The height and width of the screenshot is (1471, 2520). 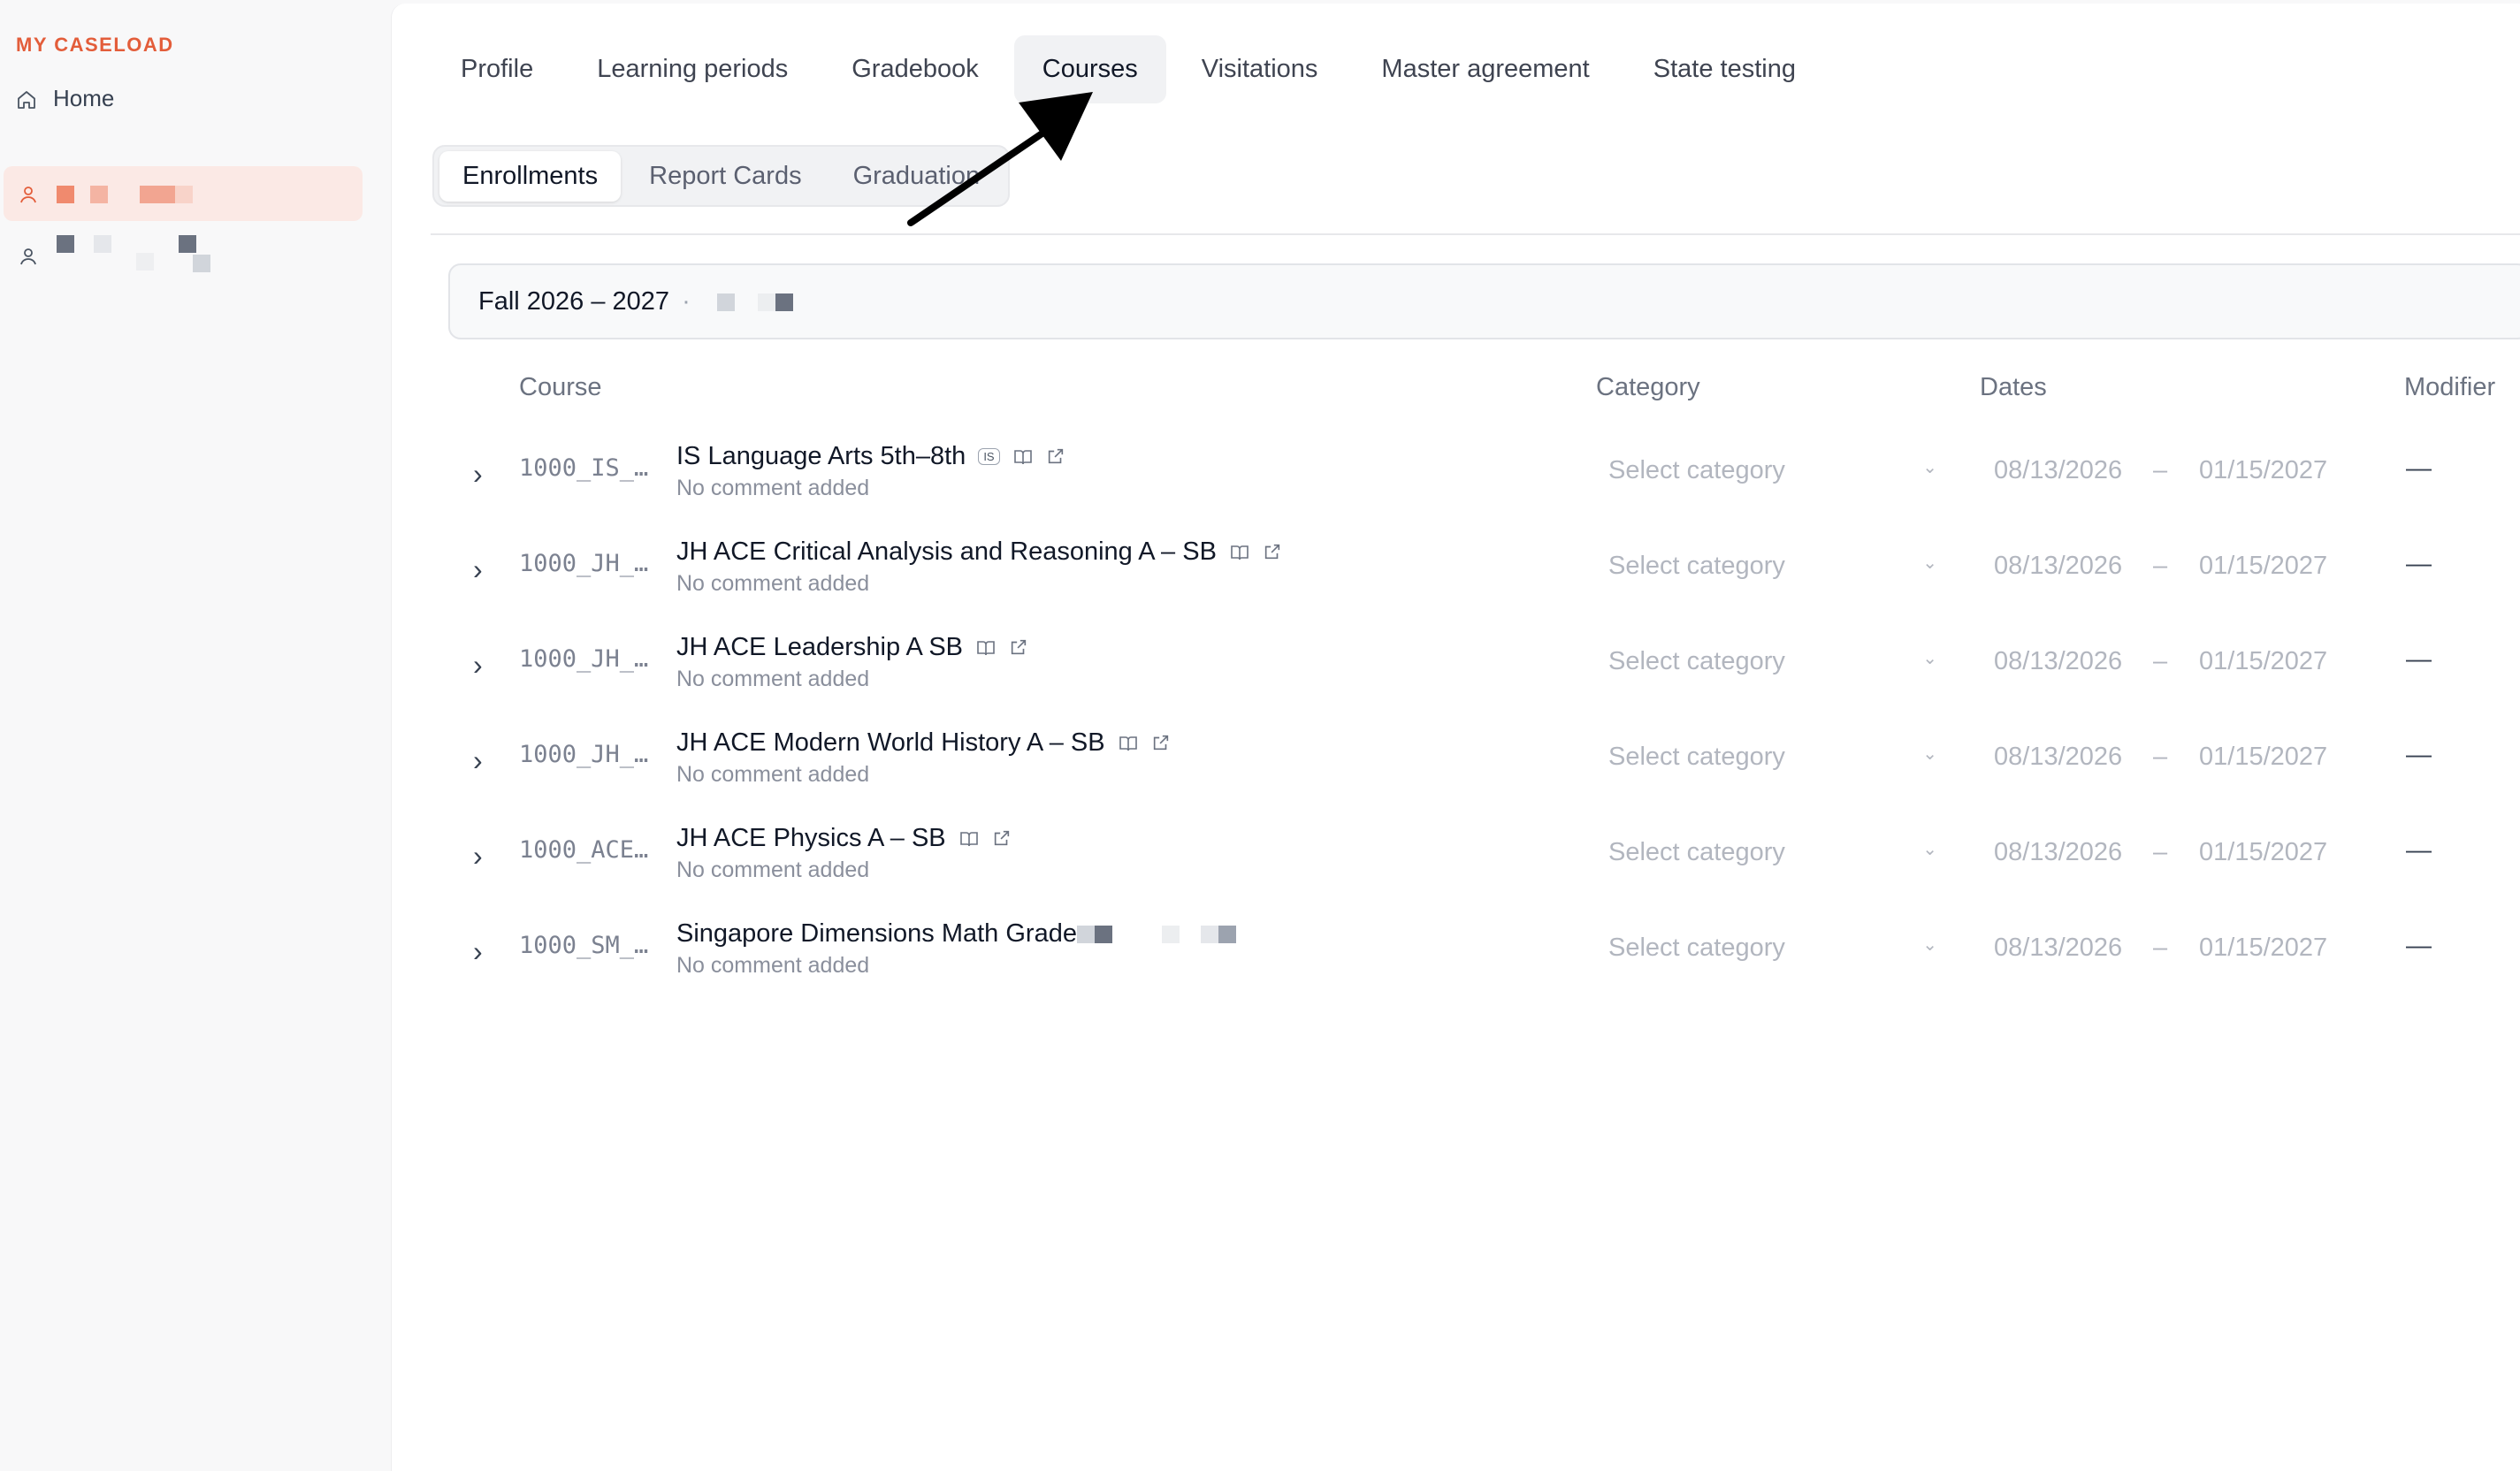 What do you see at coordinates (1475, 234) in the screenshot?
I see `divider` at bounding box center [1475, 234].